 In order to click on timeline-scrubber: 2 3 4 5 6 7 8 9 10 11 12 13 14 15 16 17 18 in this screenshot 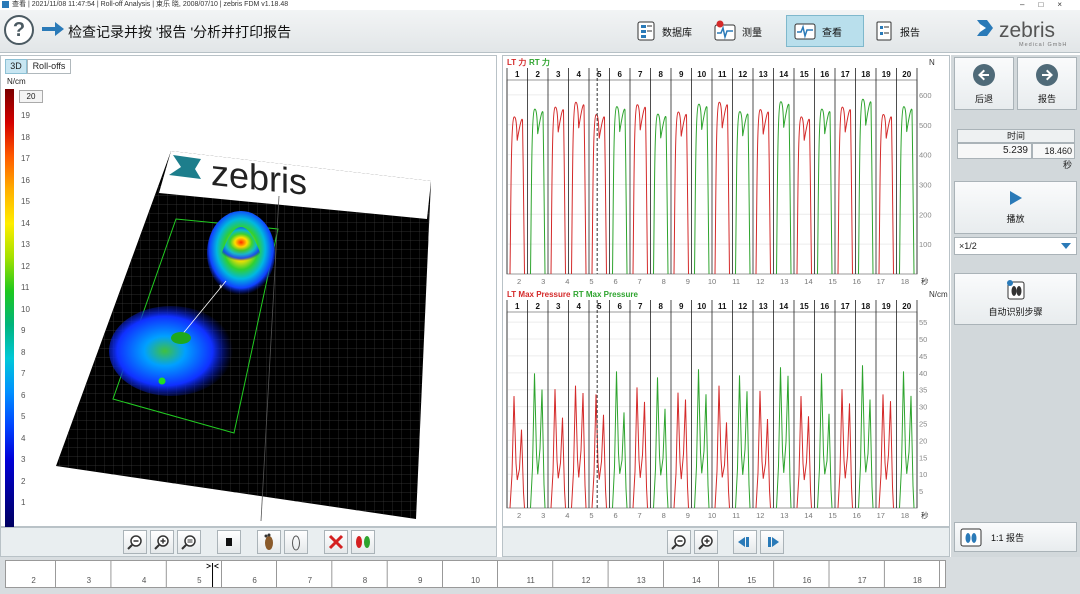, I will do `click(475, 574)`.